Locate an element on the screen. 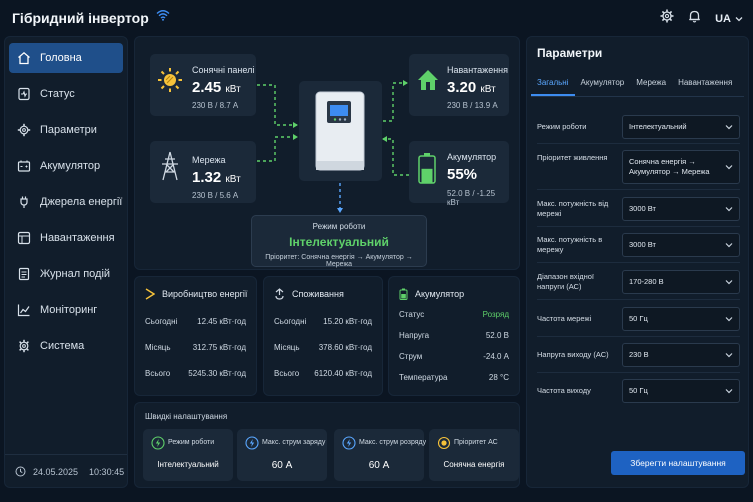 Image resolution: width=753 pixels, height=502 pixels. sidebar-item-label: Параметри is located at coordinates (68, 130).